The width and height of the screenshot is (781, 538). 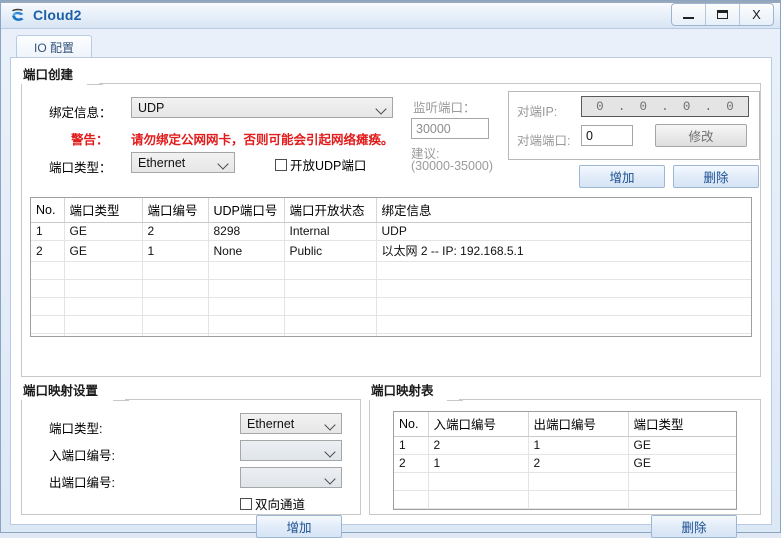 I want to click on group-port-create-title: 端口创建, so click(x=49, y=75).